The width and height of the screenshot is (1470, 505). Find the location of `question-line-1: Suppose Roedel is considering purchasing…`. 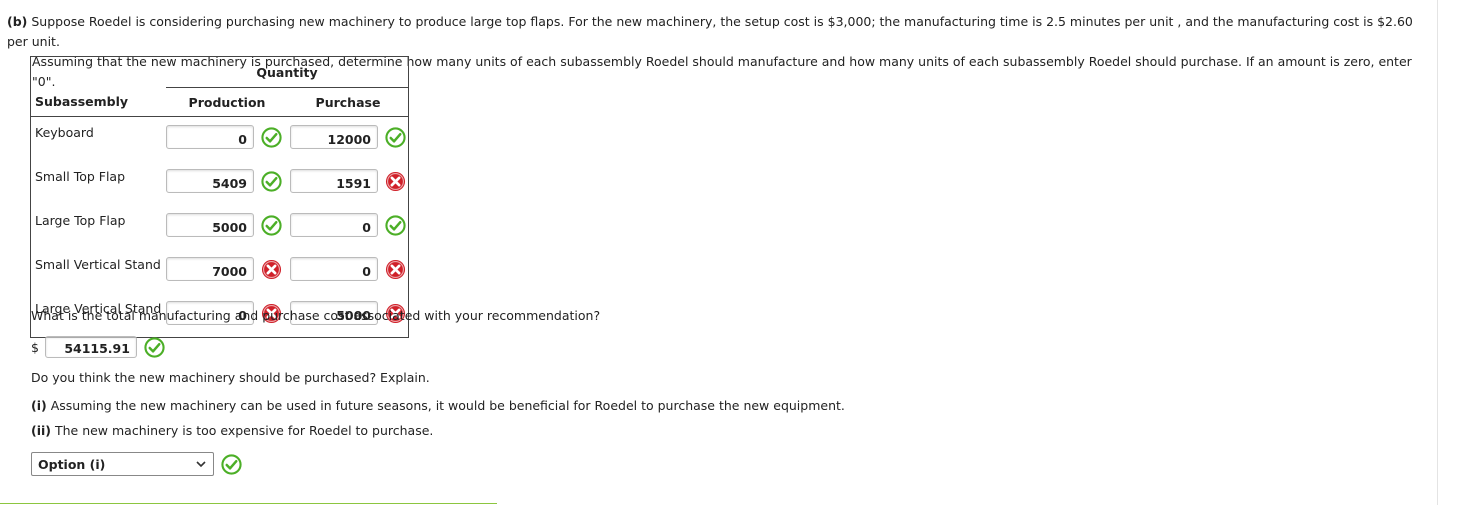

question-line-1: Suppose Roedel is considering purchasing… is located at coordinates (710, 31).